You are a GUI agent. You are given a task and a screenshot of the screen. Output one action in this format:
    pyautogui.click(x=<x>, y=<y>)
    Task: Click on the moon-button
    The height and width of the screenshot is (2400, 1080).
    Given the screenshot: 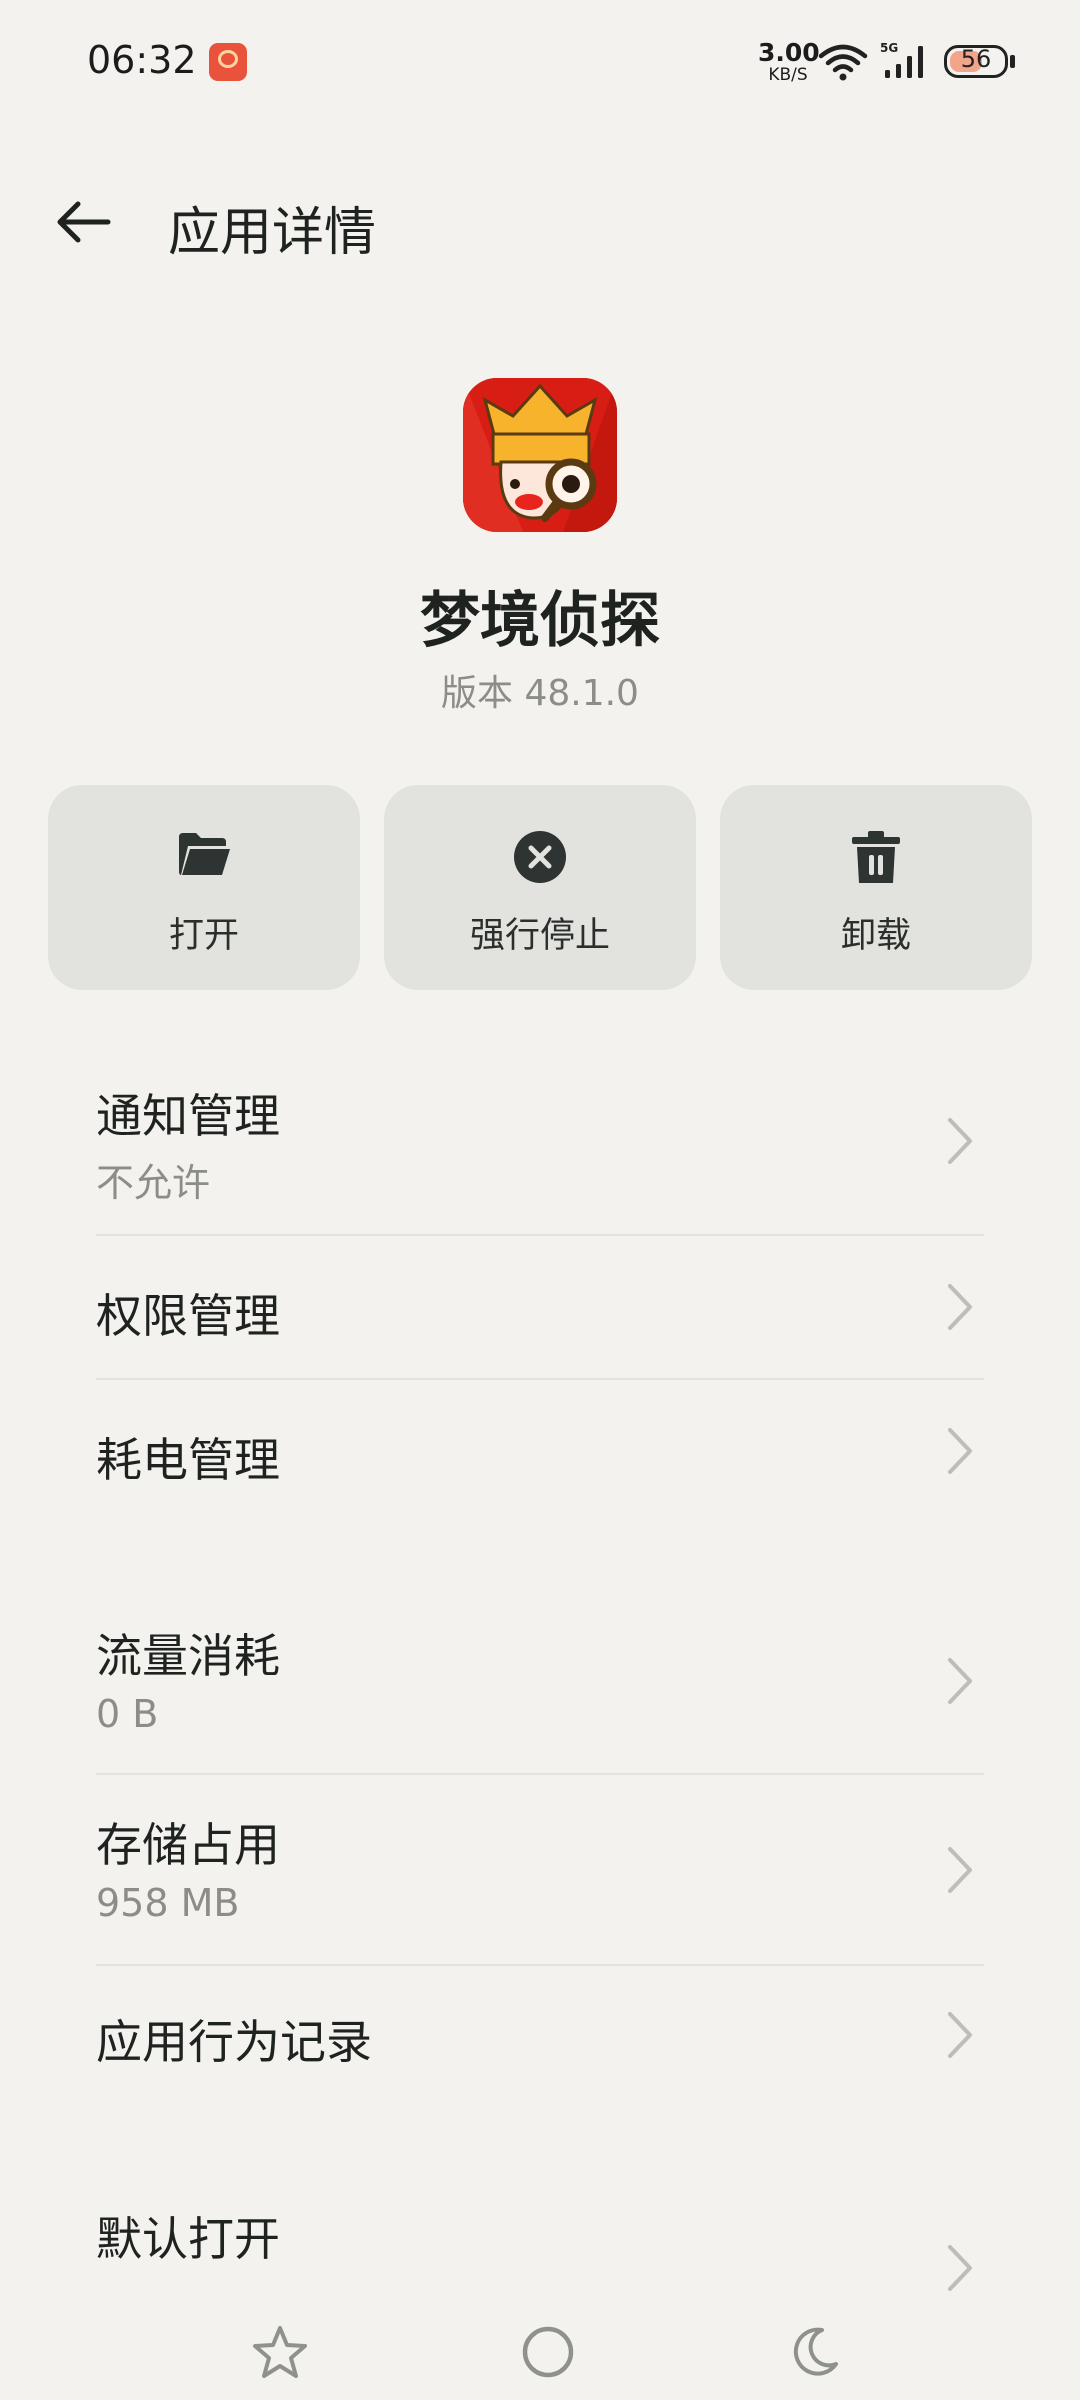 What is the action you would take?
    pyautogui.click(x=814, y=2352)
    